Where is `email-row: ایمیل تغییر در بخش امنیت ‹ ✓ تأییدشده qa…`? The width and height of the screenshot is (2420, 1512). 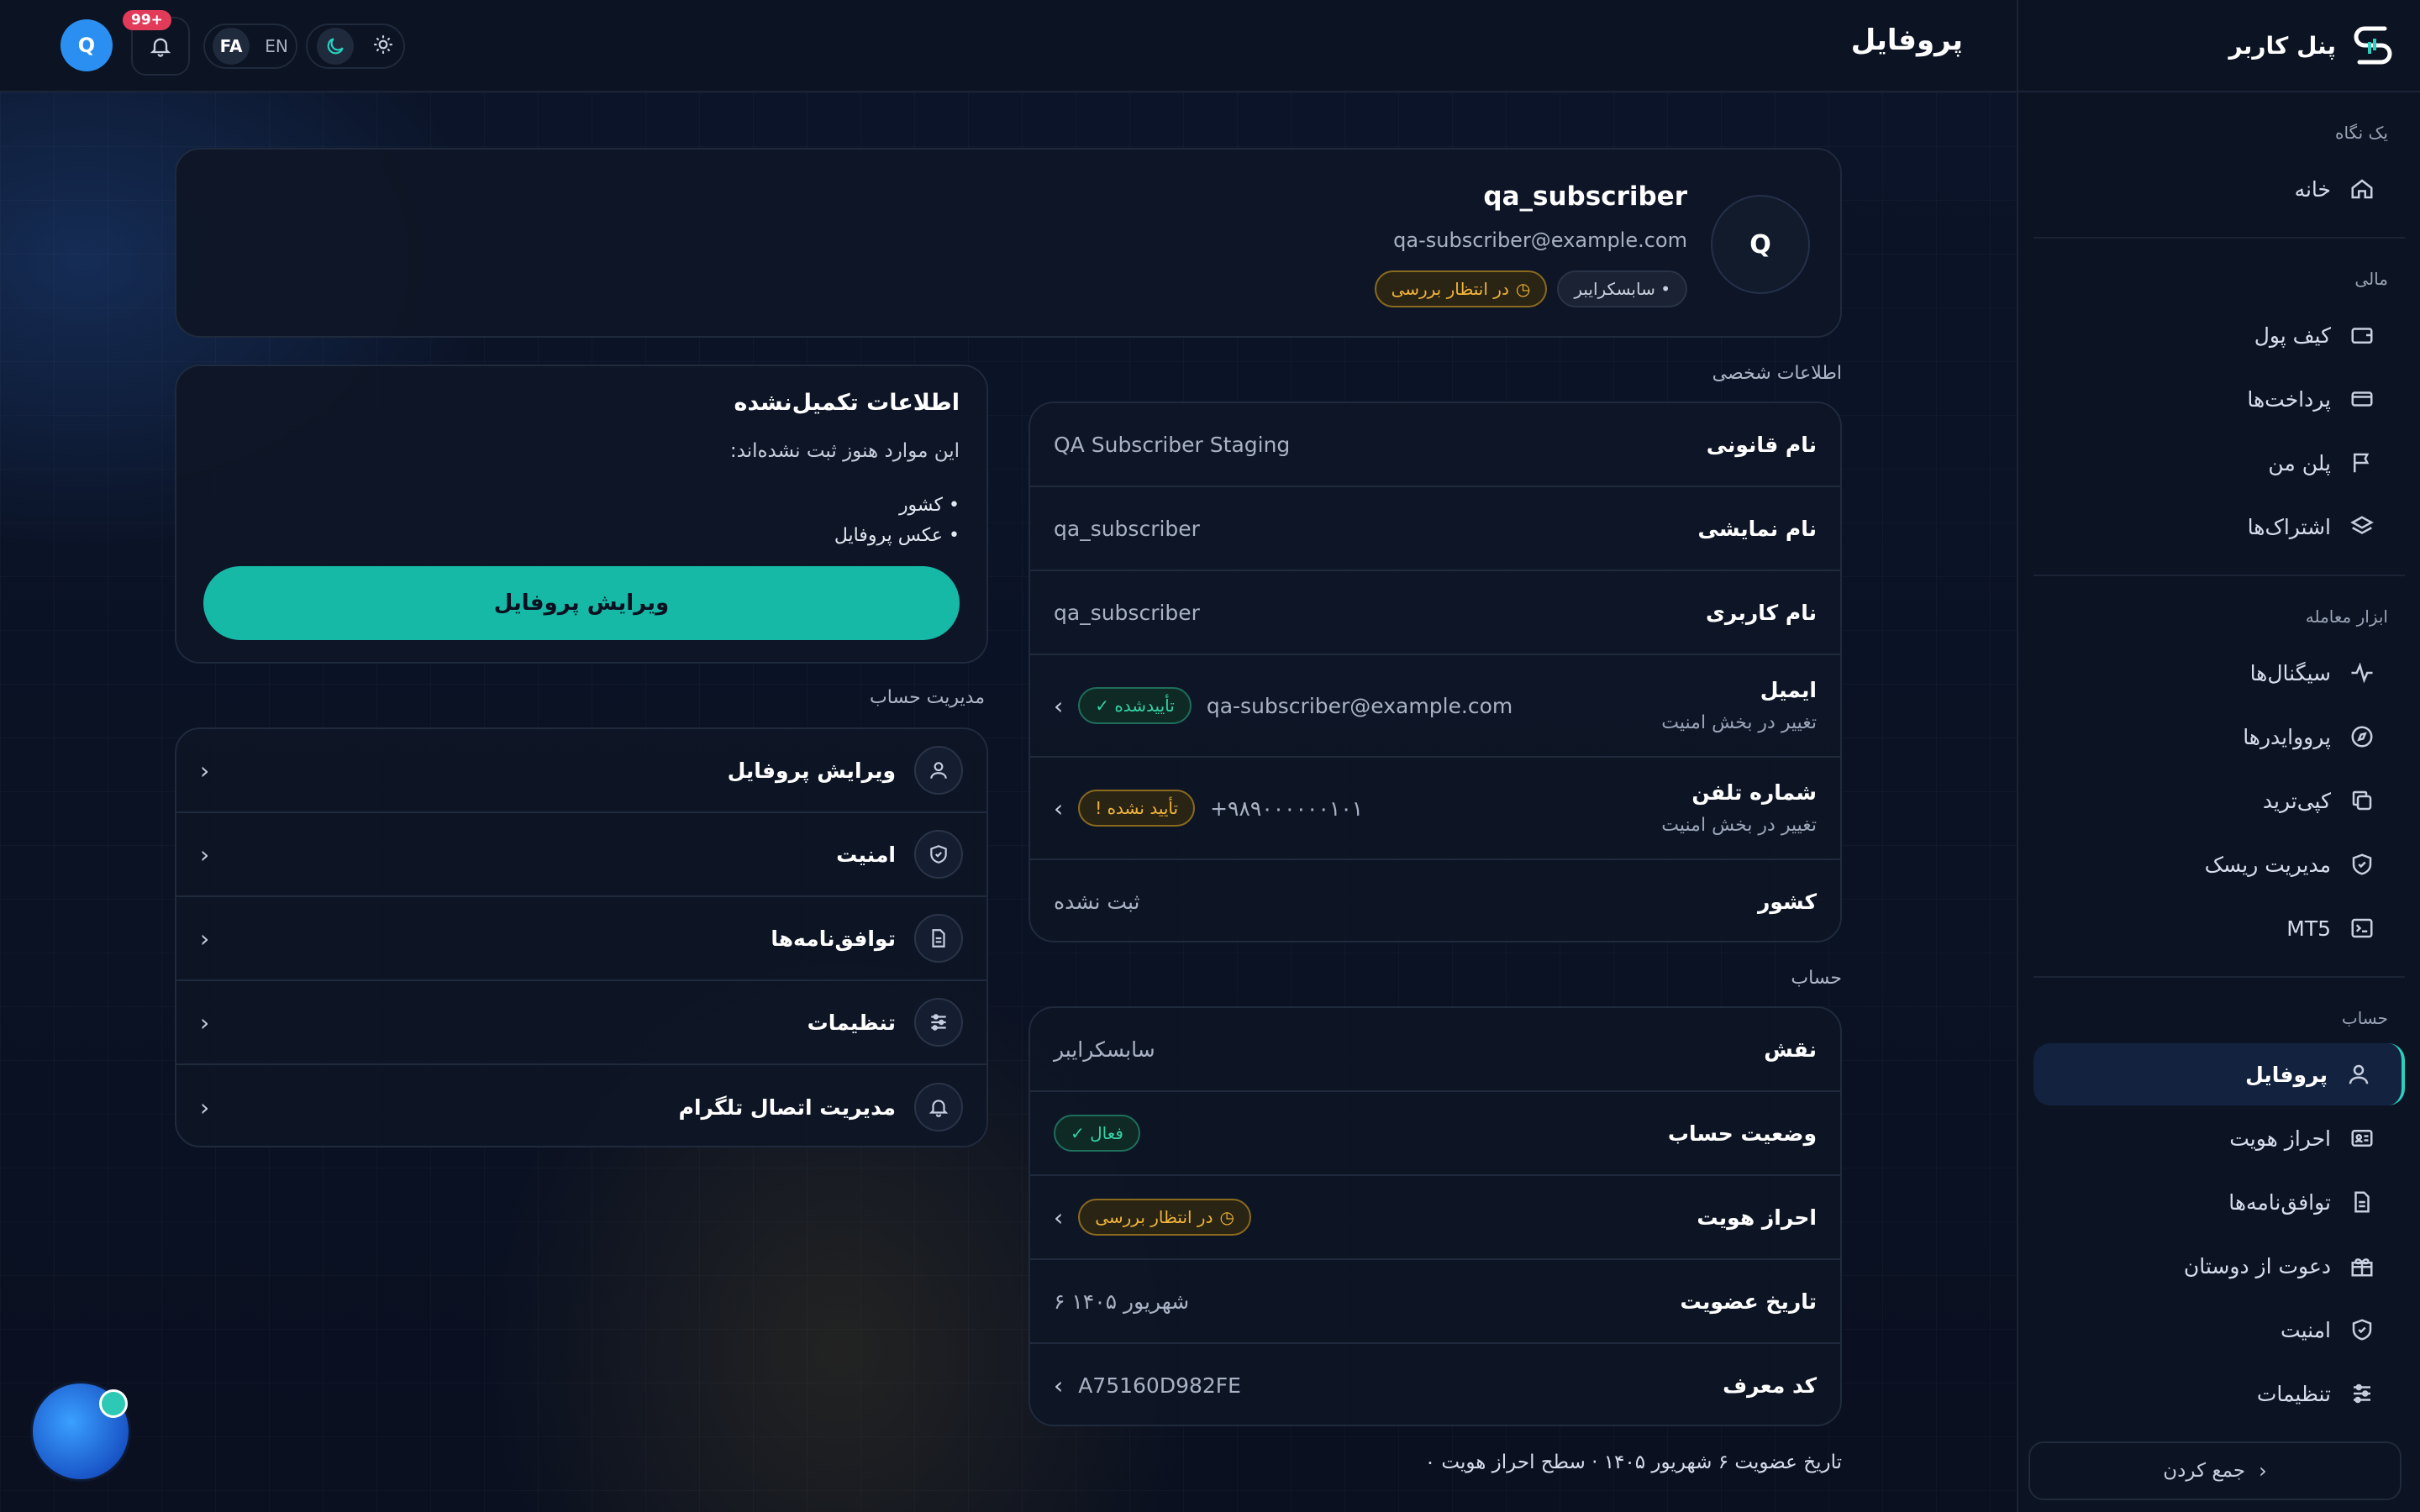
email-row: ایمیل تغییر در بخش امنیت ‹ ✓ تأییدشده qa… is located at coordinates (1435, 706).